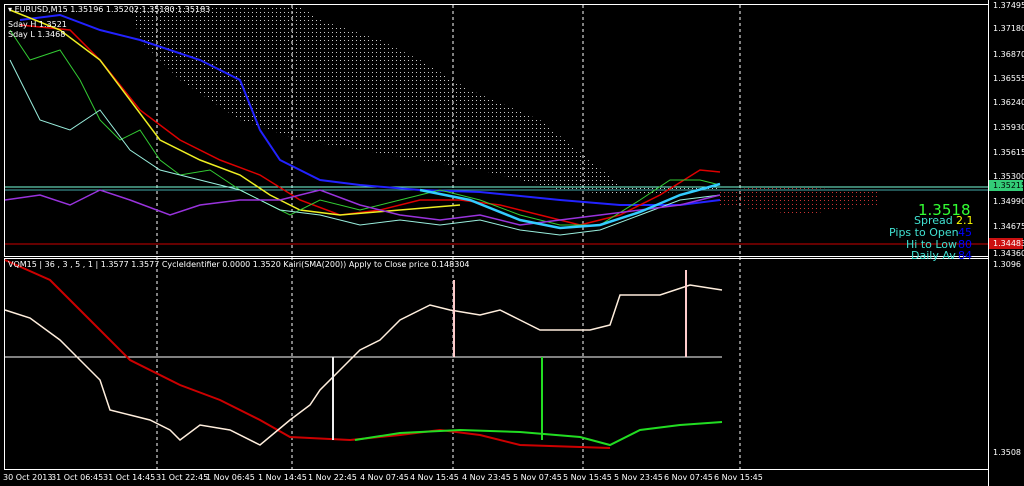 Image resolution: width=1024 pixels, height=486 pixels. What do you see at coordinates (332, 477) in the screenshot?
I see `time-tick: 1 Nov 22:45` at bounding box center [332, 477].